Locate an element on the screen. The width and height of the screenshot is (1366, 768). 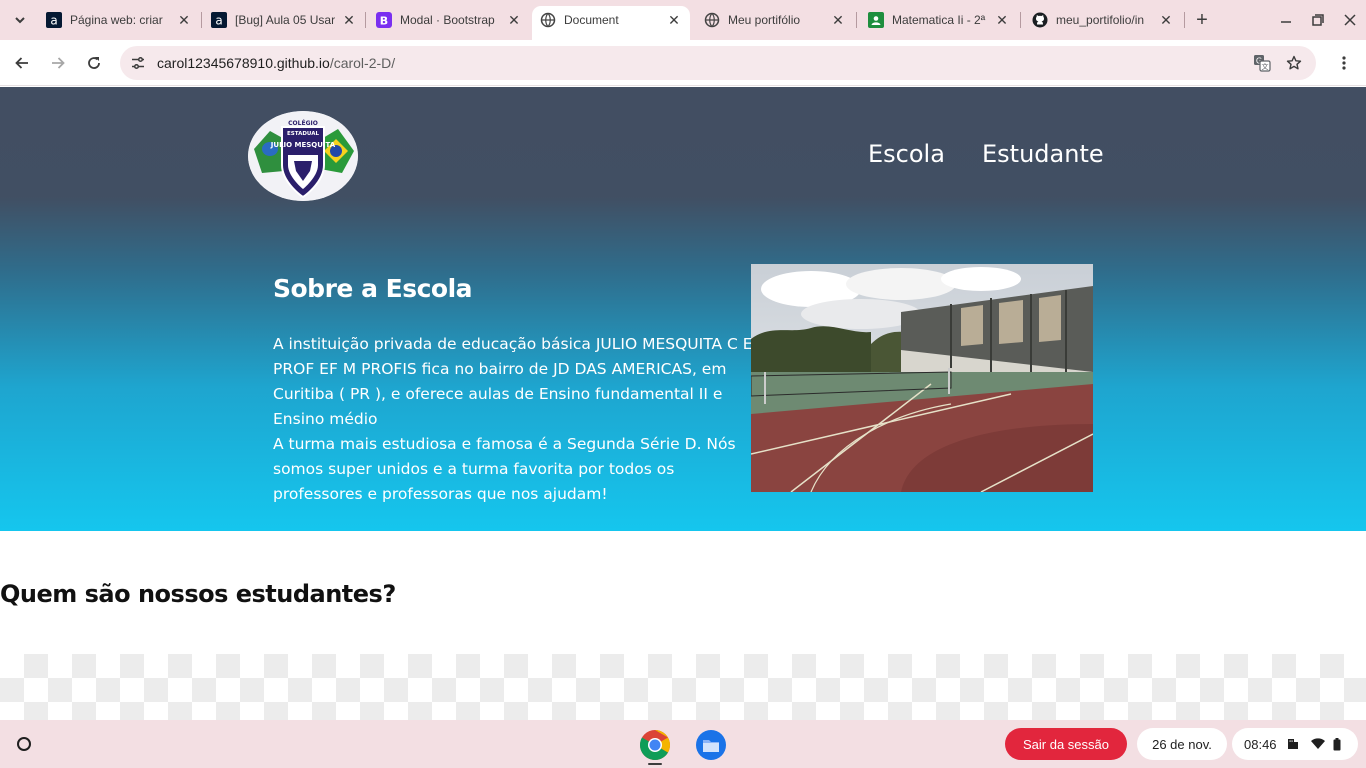
tab-title: Document is located at coordinates (591, 20).